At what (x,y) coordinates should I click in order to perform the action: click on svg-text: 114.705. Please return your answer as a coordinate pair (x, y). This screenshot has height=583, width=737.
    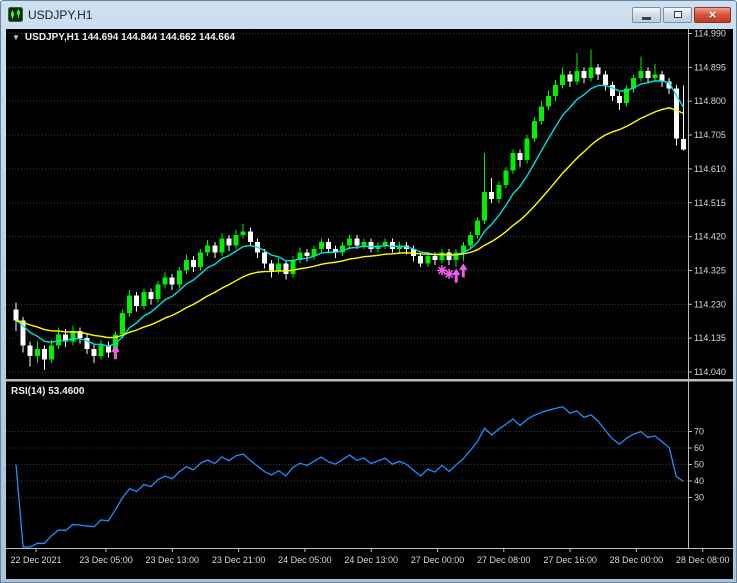
    Looking at the image, I should click on (710, 135).